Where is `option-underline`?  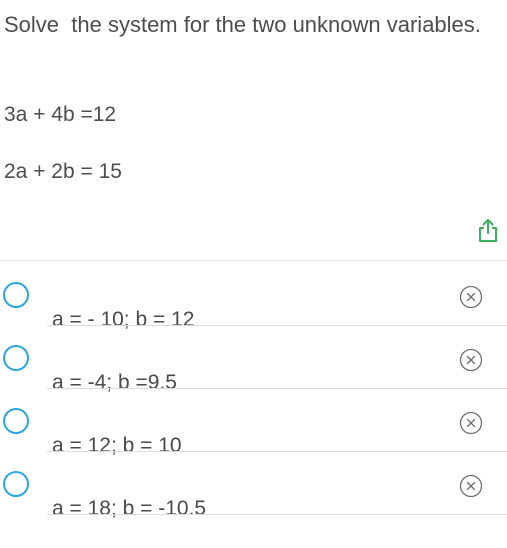 option-underline is located at coordinates (277, 514).